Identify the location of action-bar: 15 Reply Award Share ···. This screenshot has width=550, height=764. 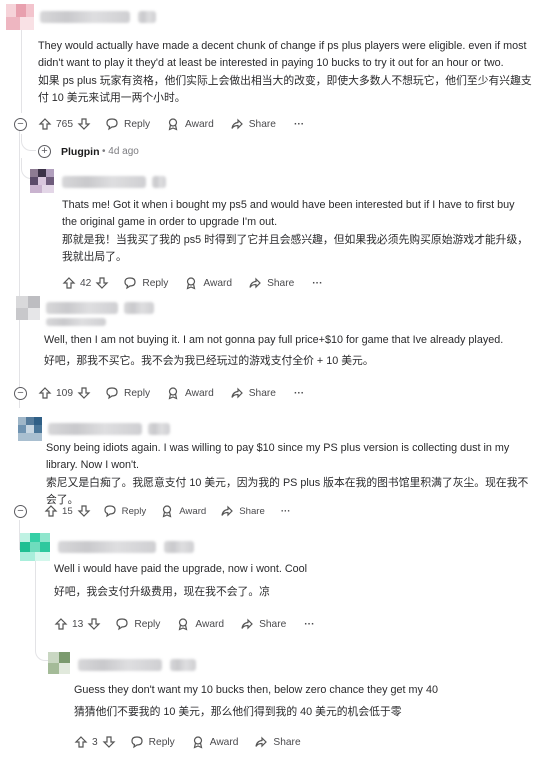
(167, 511).